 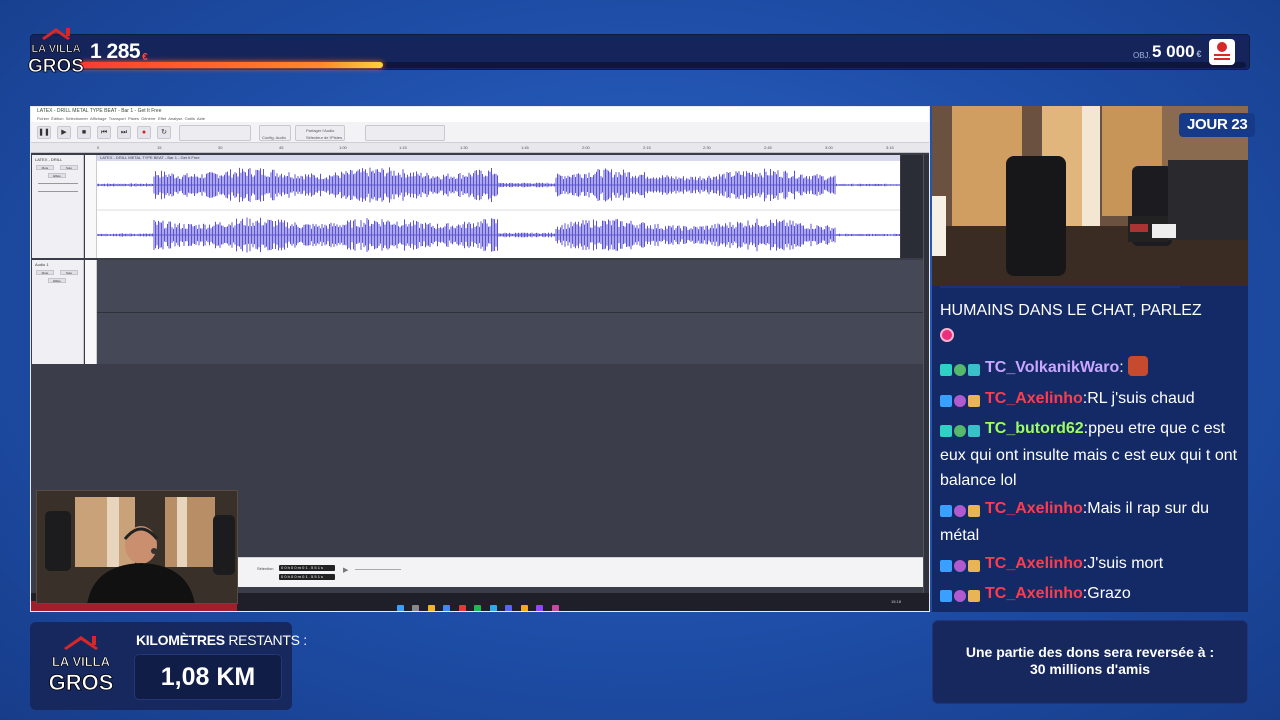 What do you see at coordinates (133, 118) in the screenshot?
I see `menu-item: Pistes` at bounding box center [133, 118].